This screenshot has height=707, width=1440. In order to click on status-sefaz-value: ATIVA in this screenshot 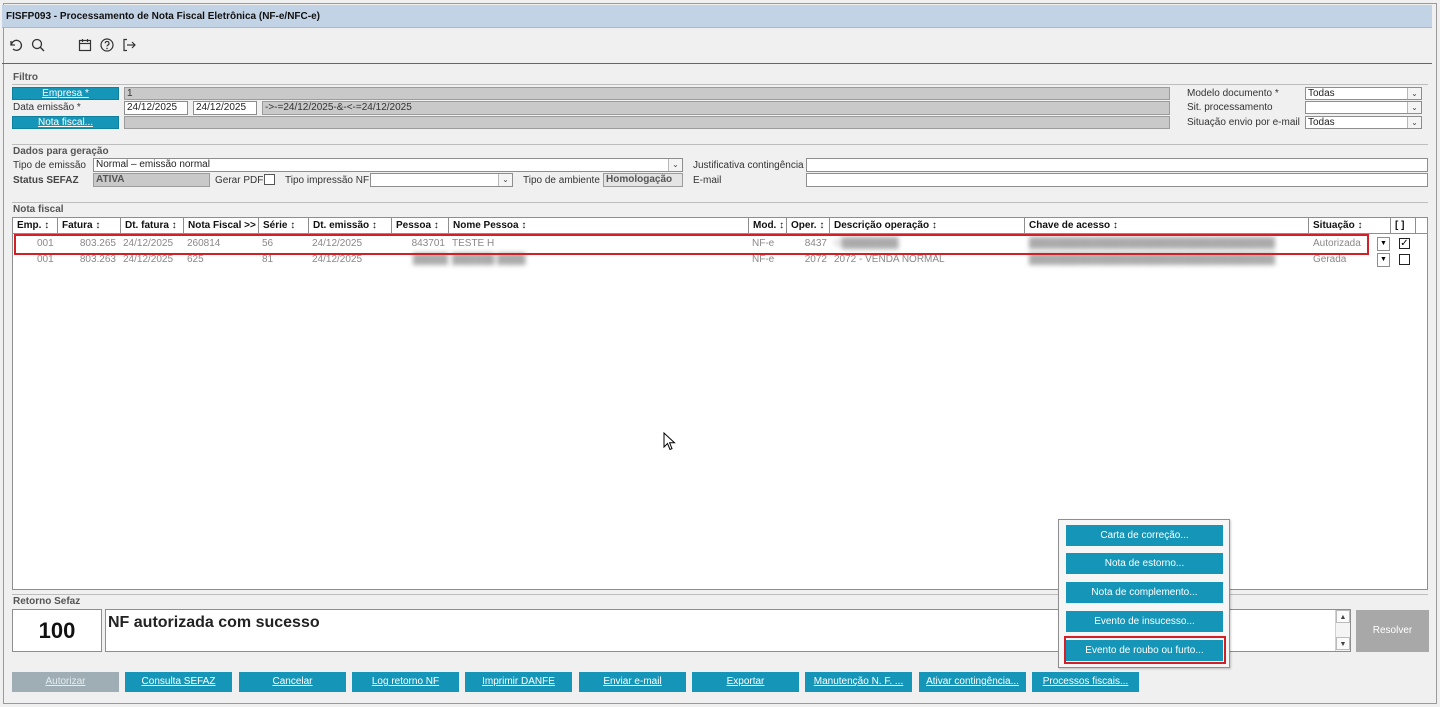, I will do `click(151, 180)`.